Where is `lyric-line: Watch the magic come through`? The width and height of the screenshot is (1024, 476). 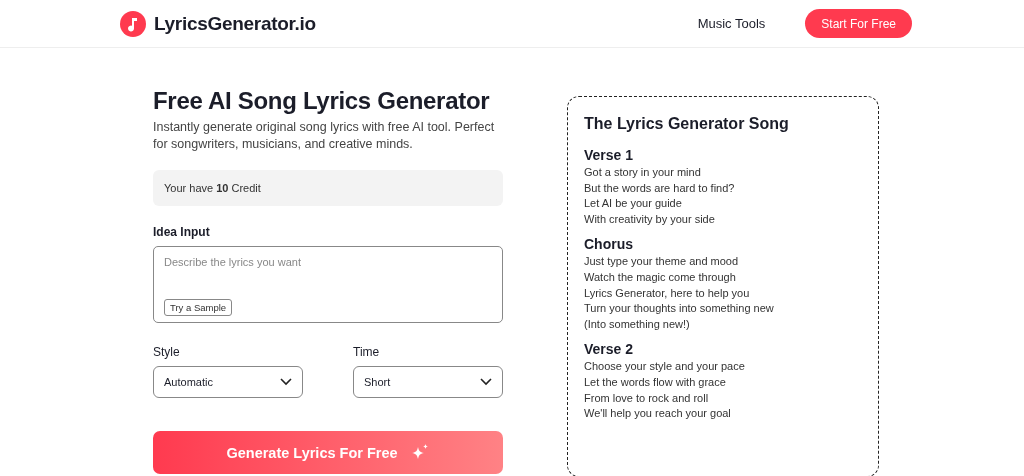
lyric-line: Watch the magic come through is located at coordinates (660, 277).